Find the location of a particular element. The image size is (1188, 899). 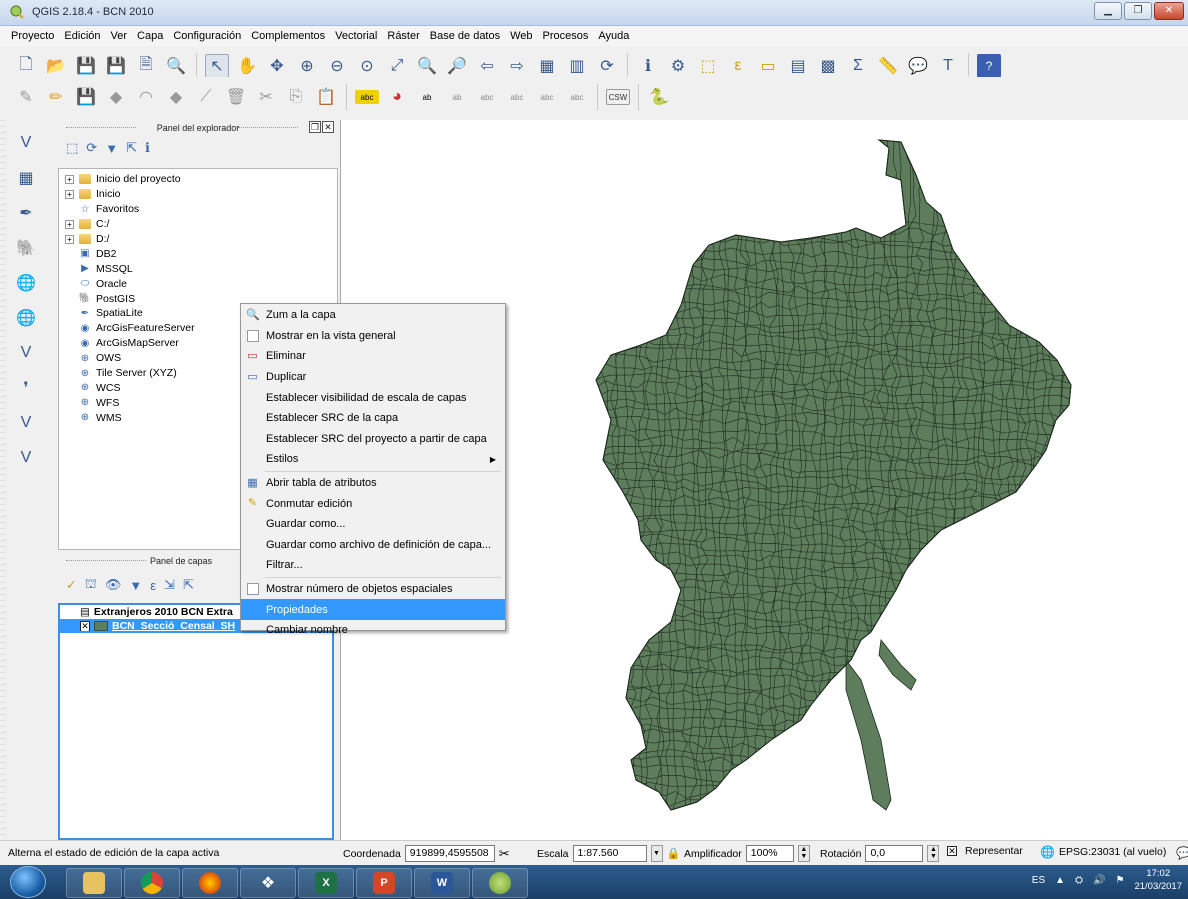

run-action-icon: ⚙ is located at coordinates (678, 66).